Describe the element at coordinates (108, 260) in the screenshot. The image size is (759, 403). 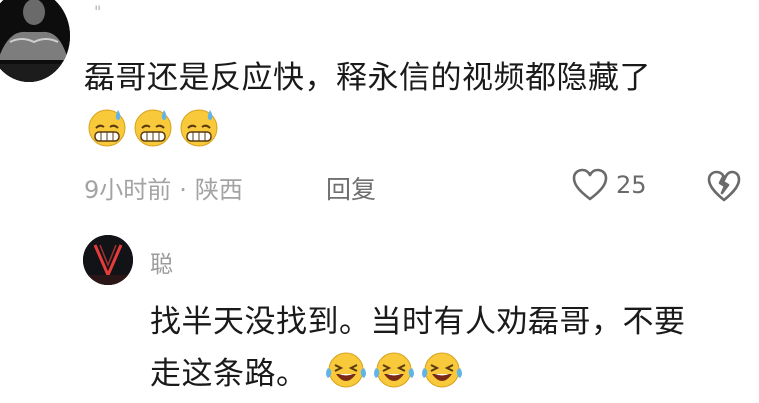
I see `replier-avatar` at that location.